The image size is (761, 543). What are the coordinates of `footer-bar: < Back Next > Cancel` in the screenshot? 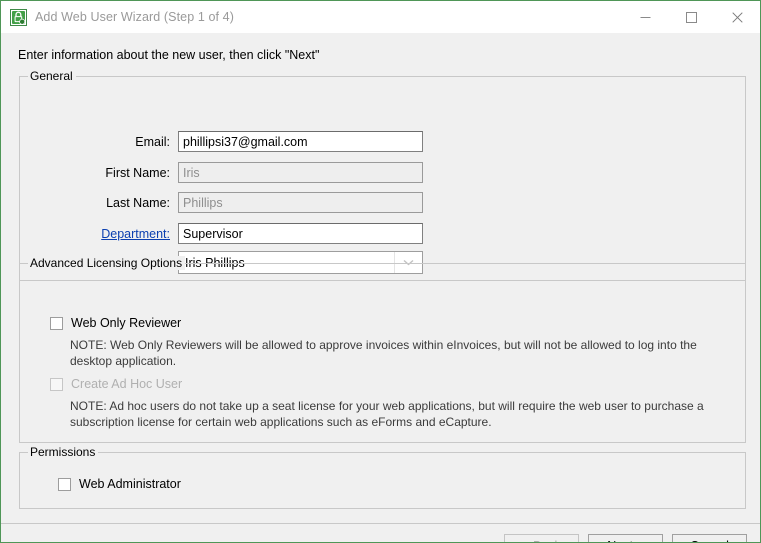 It's located at (380, 533).